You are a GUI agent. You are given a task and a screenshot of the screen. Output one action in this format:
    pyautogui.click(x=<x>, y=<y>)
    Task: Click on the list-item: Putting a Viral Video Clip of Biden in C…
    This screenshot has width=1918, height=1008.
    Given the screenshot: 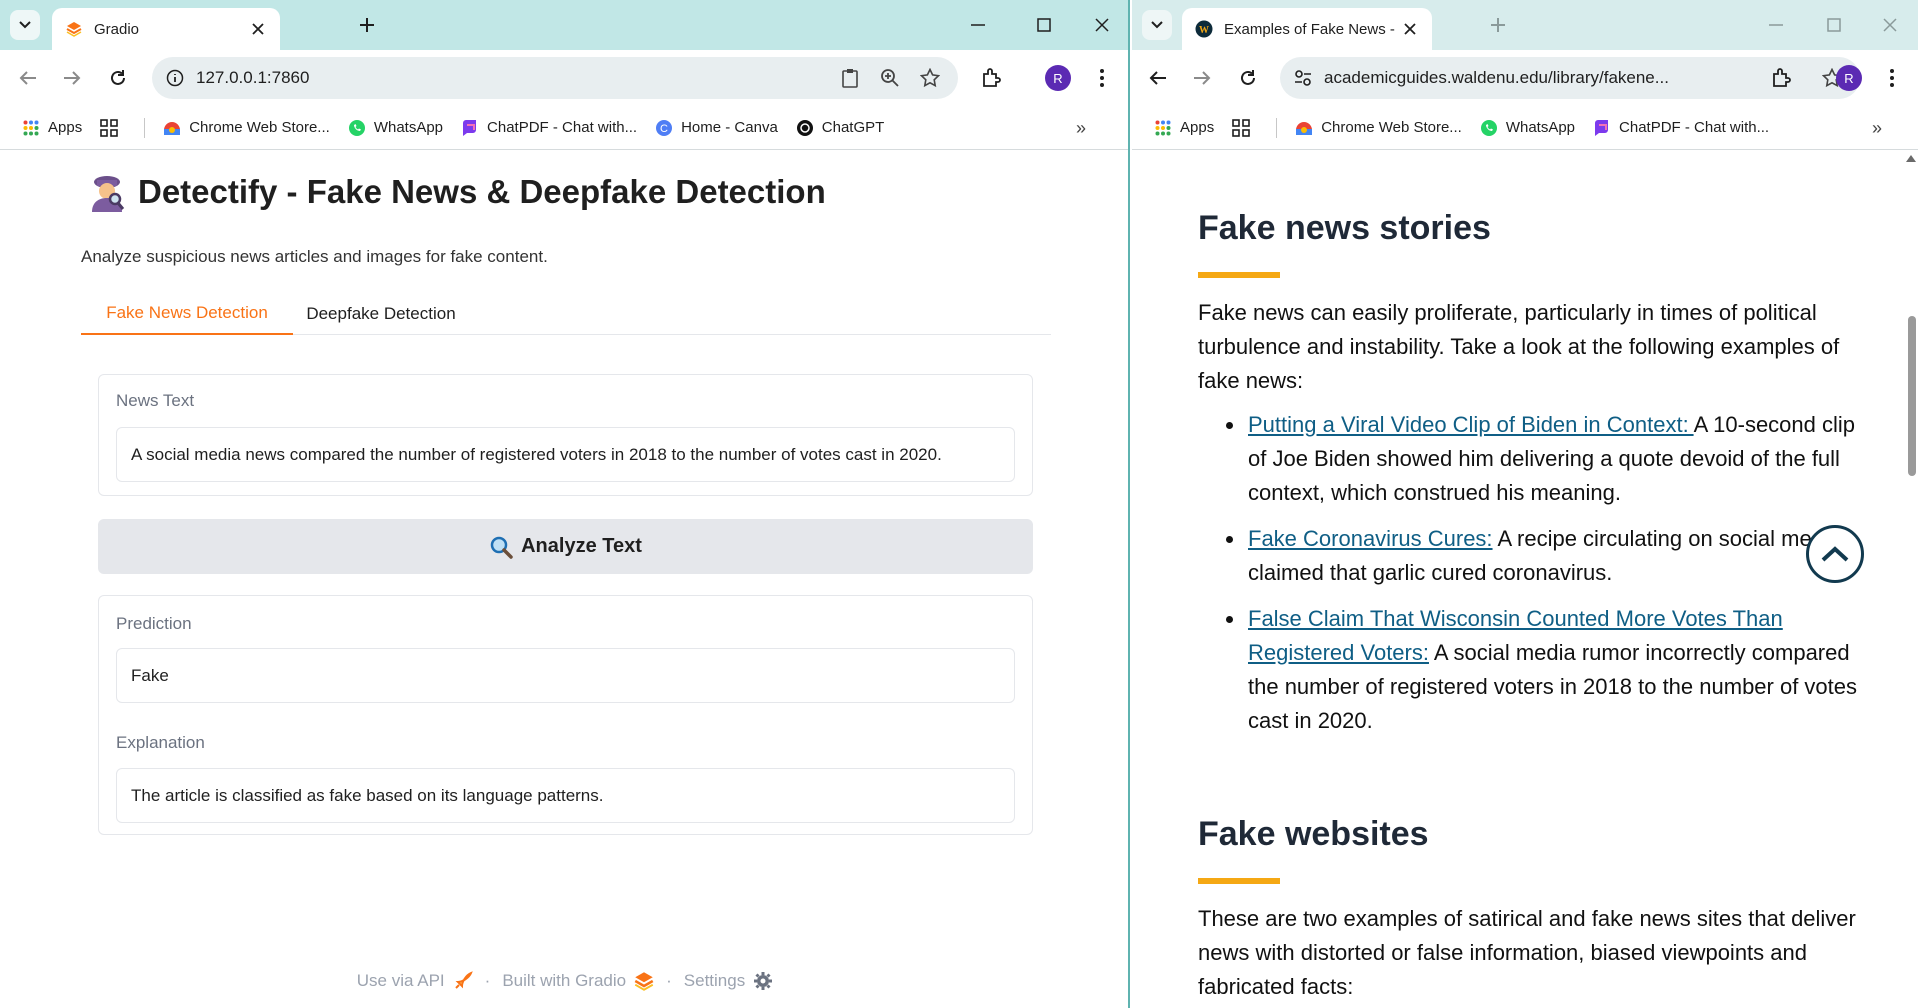 What is the action you would take?
    pyautogui.click(x=1528, y=459)
    